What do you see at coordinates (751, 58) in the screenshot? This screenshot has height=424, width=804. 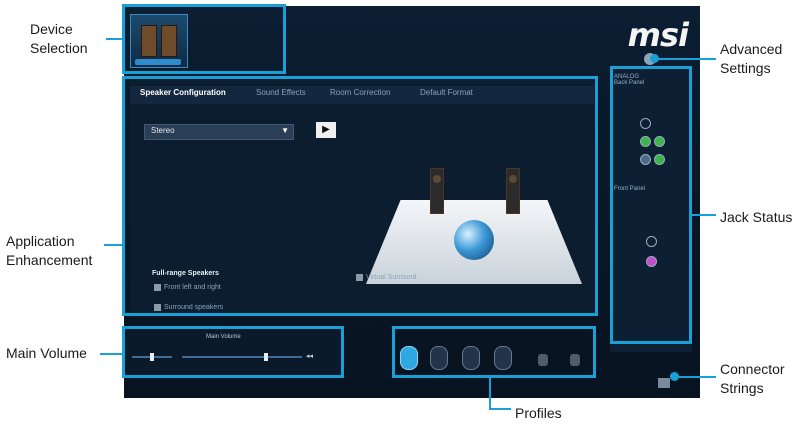 I see `advanced-settings-label: Advanced Settings` at bounding box center [751, 58].